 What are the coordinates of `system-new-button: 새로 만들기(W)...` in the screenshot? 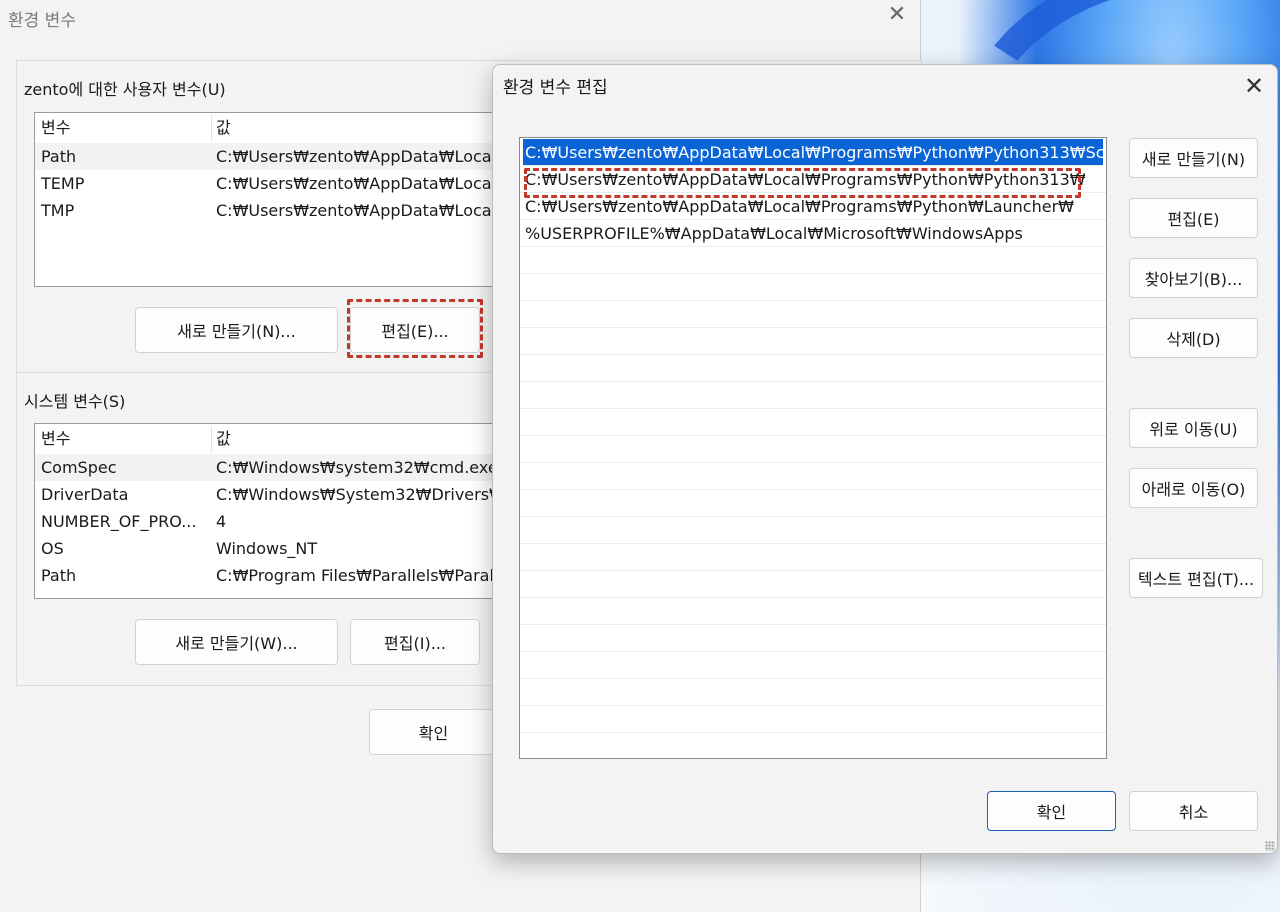 It's located at (236, 642).